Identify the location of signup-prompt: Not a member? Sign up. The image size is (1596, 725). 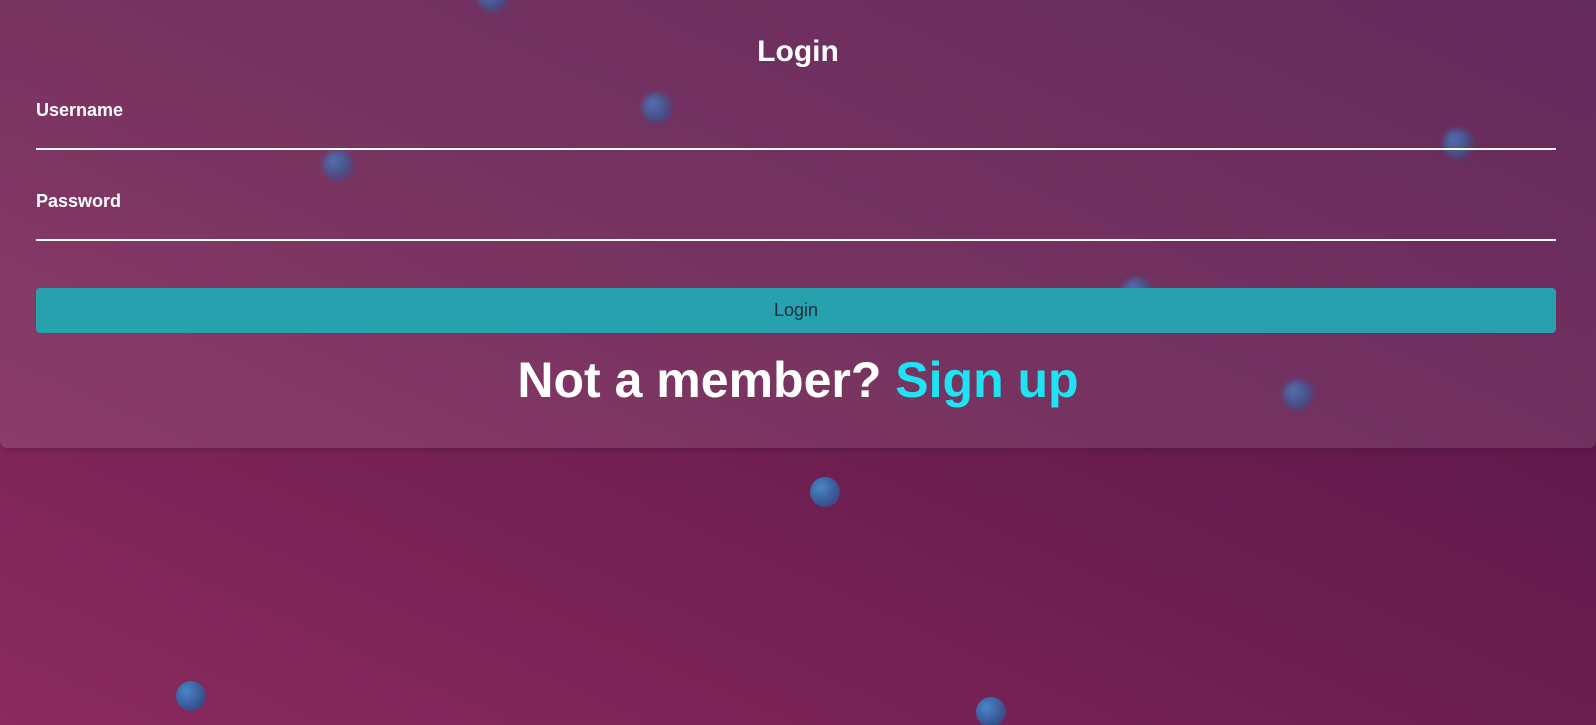
(798, 380).